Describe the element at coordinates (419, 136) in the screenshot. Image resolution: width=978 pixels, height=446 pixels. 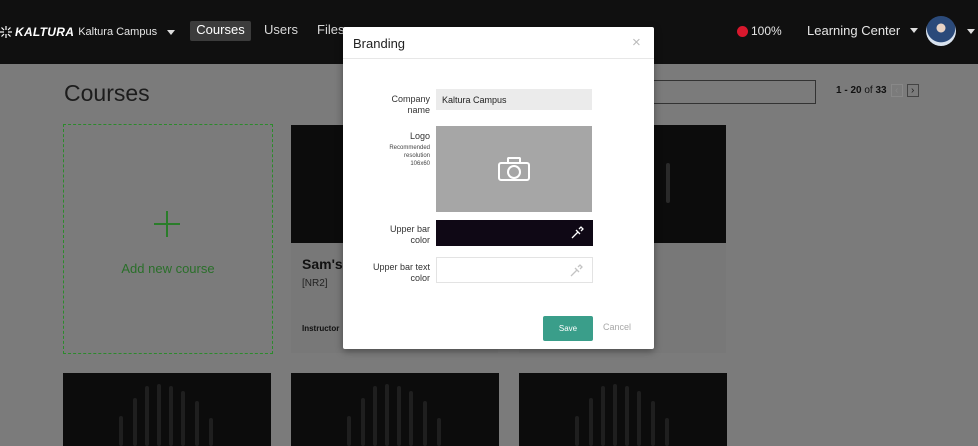
I see `logo-label: Logo` at that location.